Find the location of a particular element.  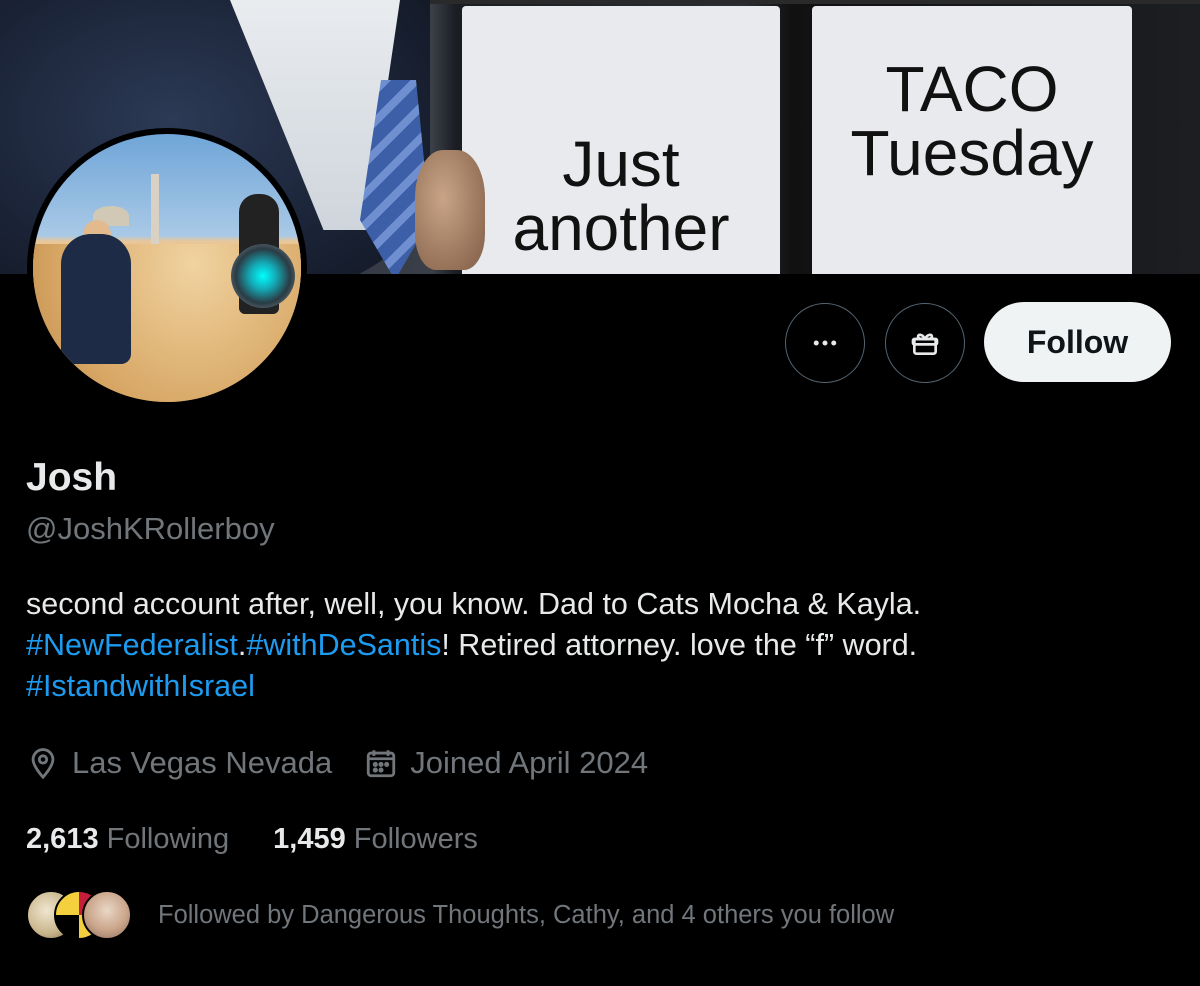

profile-meta: Las Vegas Nevada Joined April 2024 is located at coordinates (353, 763).